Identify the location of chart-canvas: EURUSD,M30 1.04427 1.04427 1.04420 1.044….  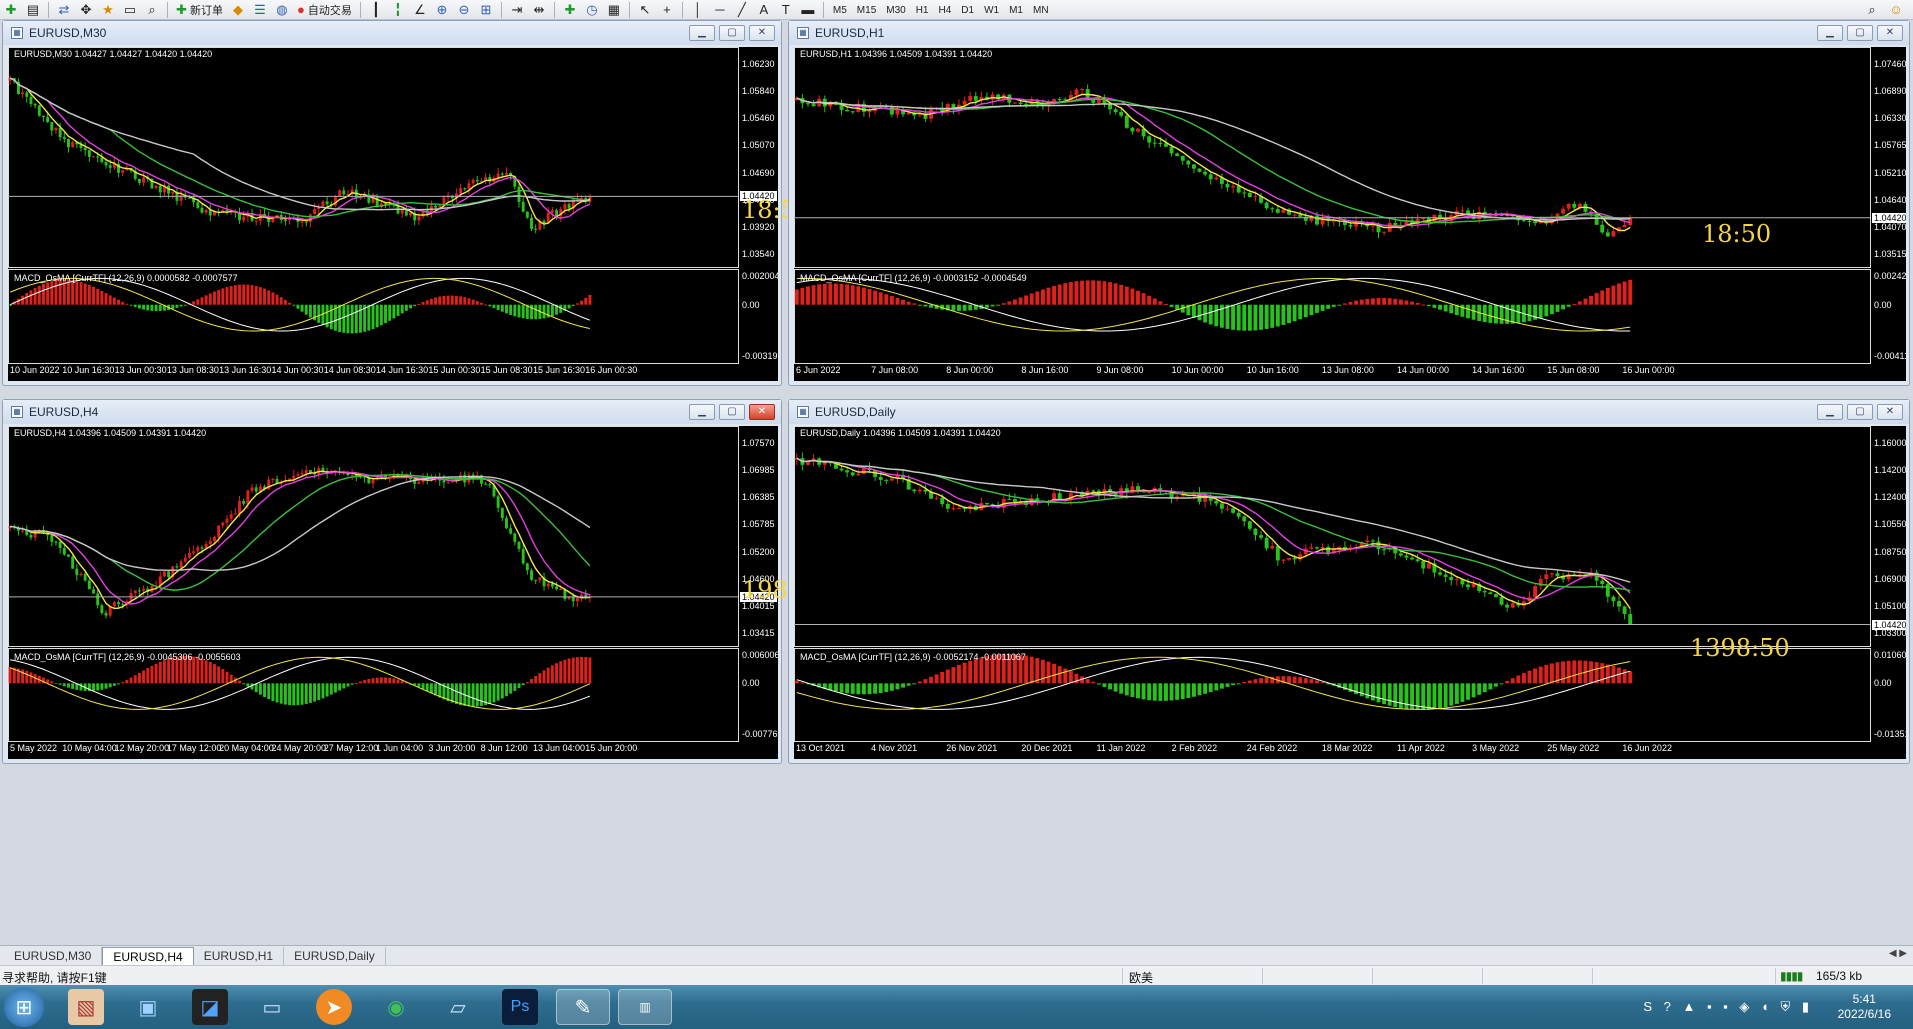
(393, 214).